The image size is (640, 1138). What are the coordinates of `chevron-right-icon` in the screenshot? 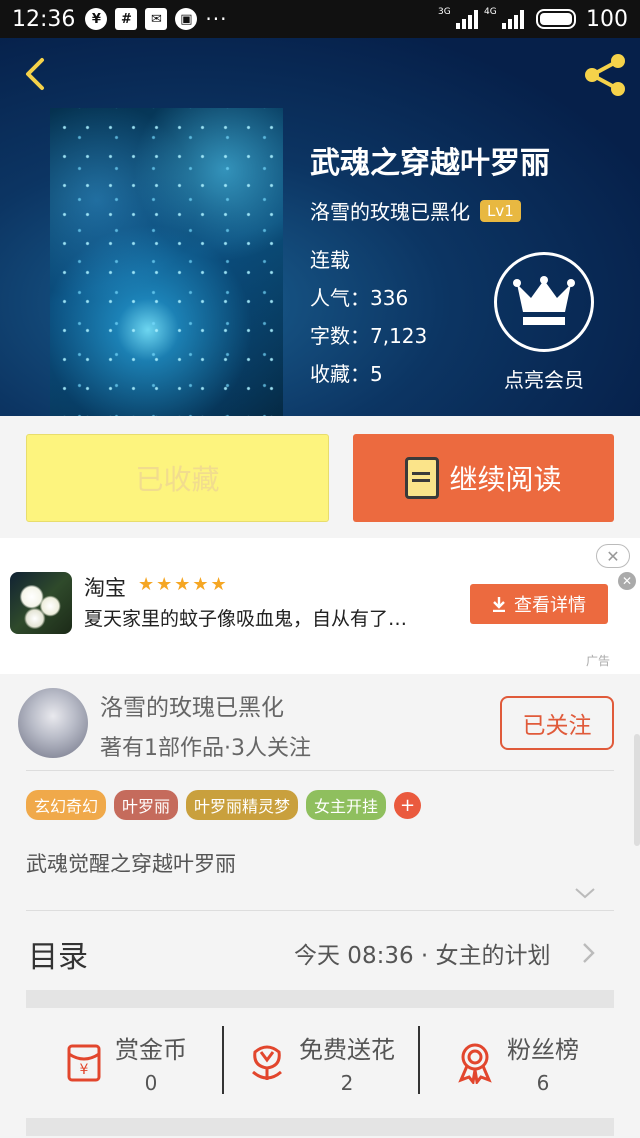 It's located at (588, 953).